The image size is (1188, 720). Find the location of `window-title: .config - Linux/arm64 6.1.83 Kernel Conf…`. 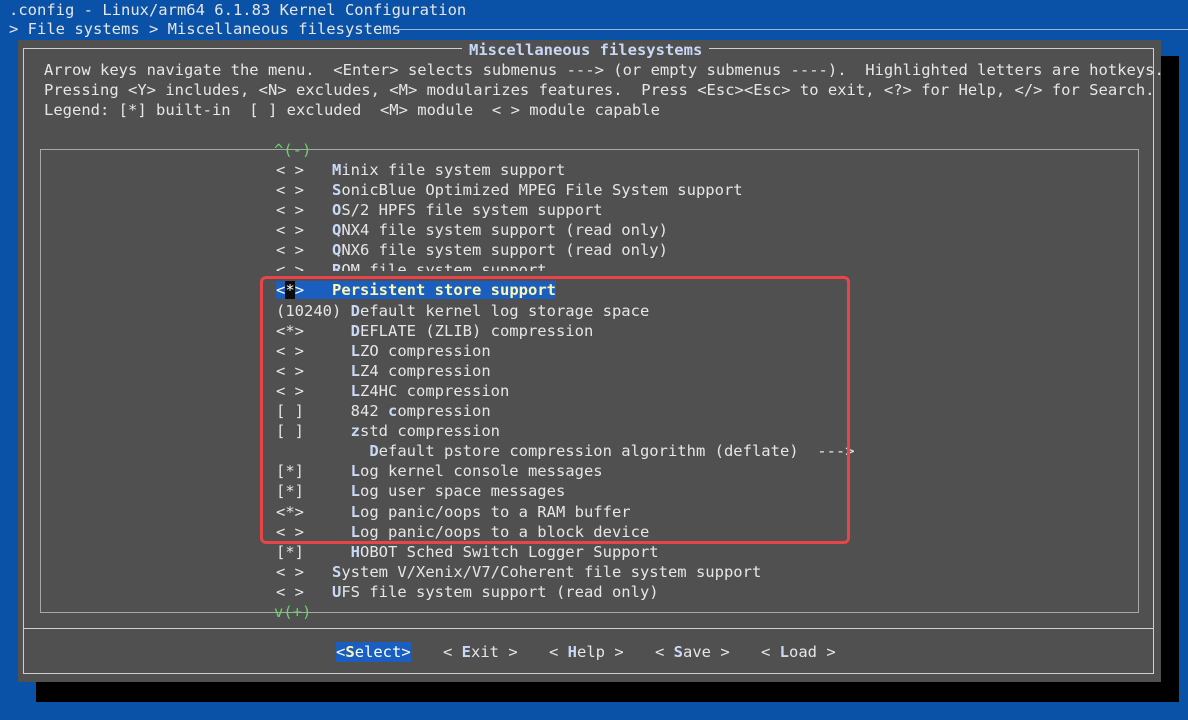

window-title: .config - Linux/arm64 6.1.83 Kernel Conf… is located at coordinates (238, 10).